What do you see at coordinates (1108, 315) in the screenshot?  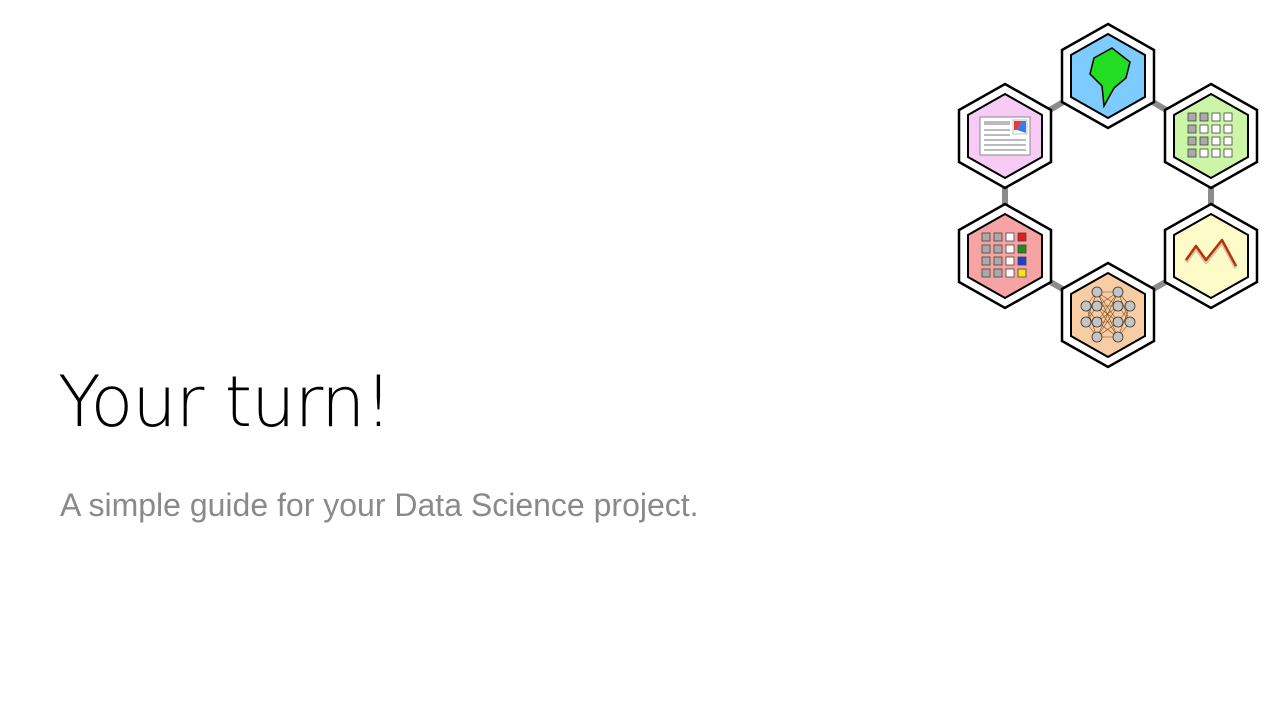 I see `neural-network-icon` at bounding box center [1108, 315].